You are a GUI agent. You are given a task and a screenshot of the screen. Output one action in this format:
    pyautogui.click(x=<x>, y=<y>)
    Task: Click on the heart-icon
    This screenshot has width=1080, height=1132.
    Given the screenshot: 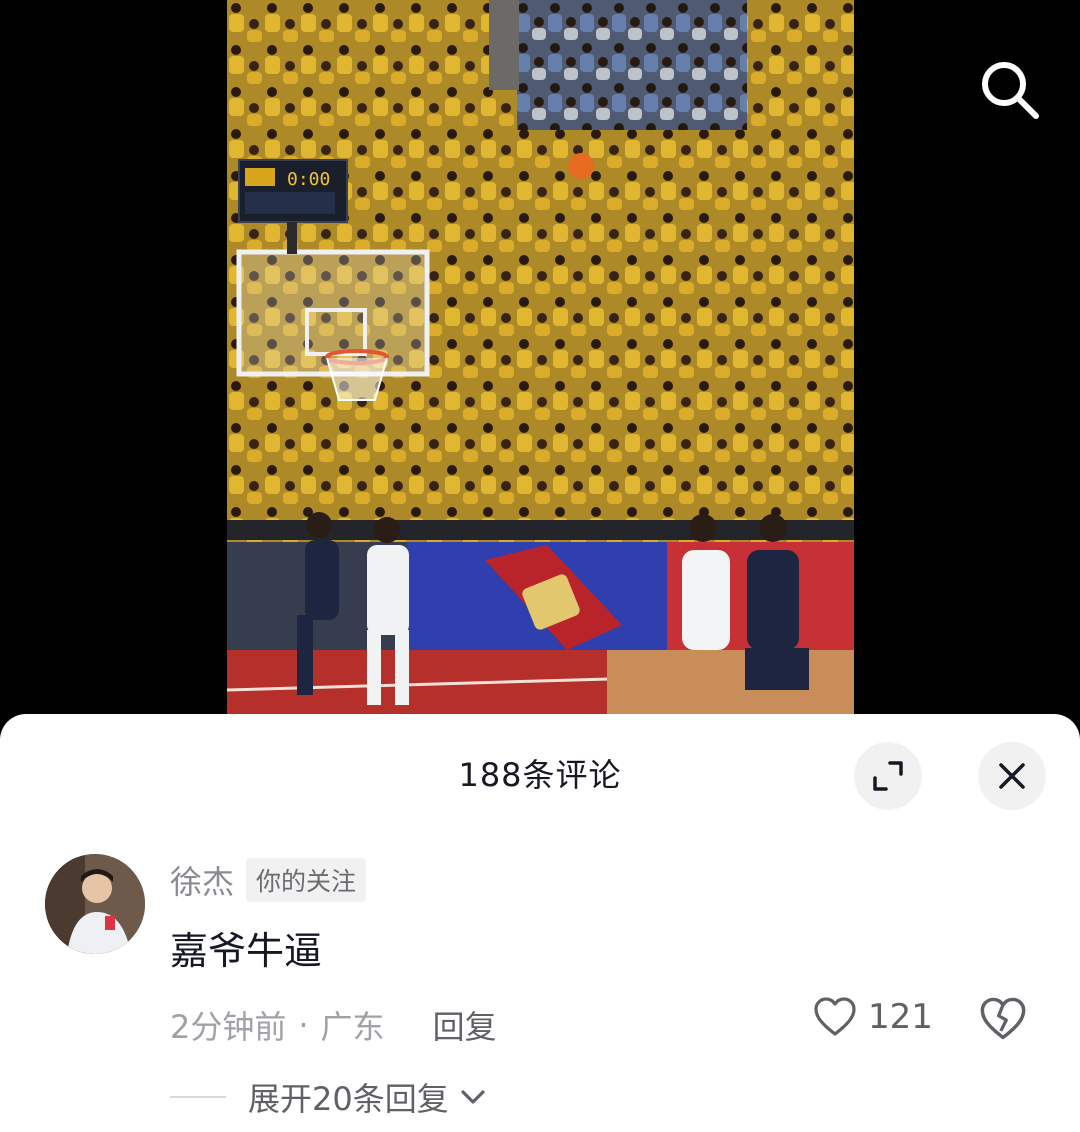 What is the action you would take?
    pyautogui.click(x=835, y=1016)
    